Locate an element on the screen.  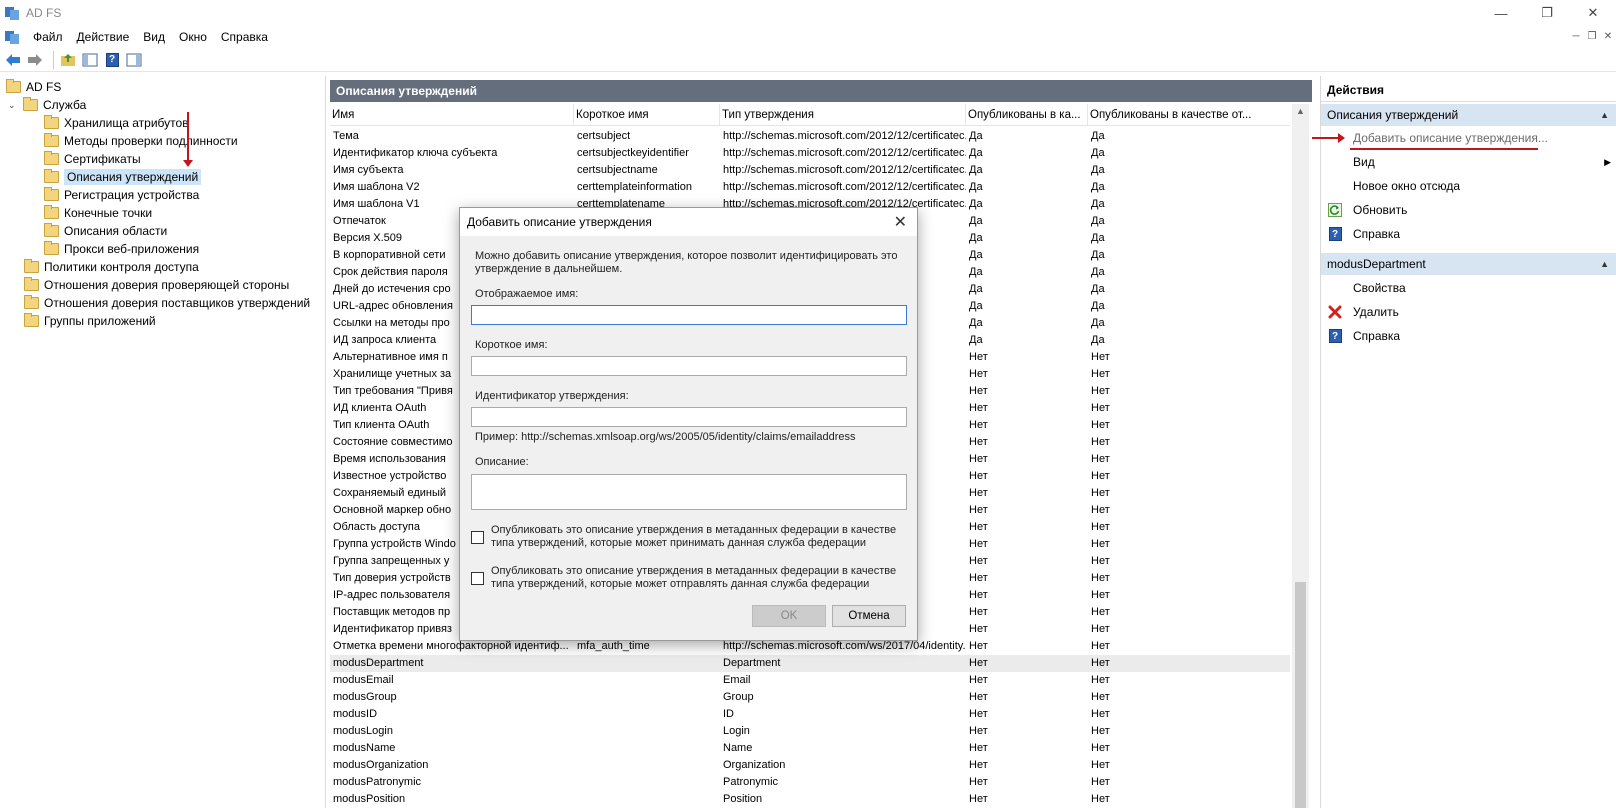
table-row: modusEmail Email Нет Нет is located at coordinates (810, 680).